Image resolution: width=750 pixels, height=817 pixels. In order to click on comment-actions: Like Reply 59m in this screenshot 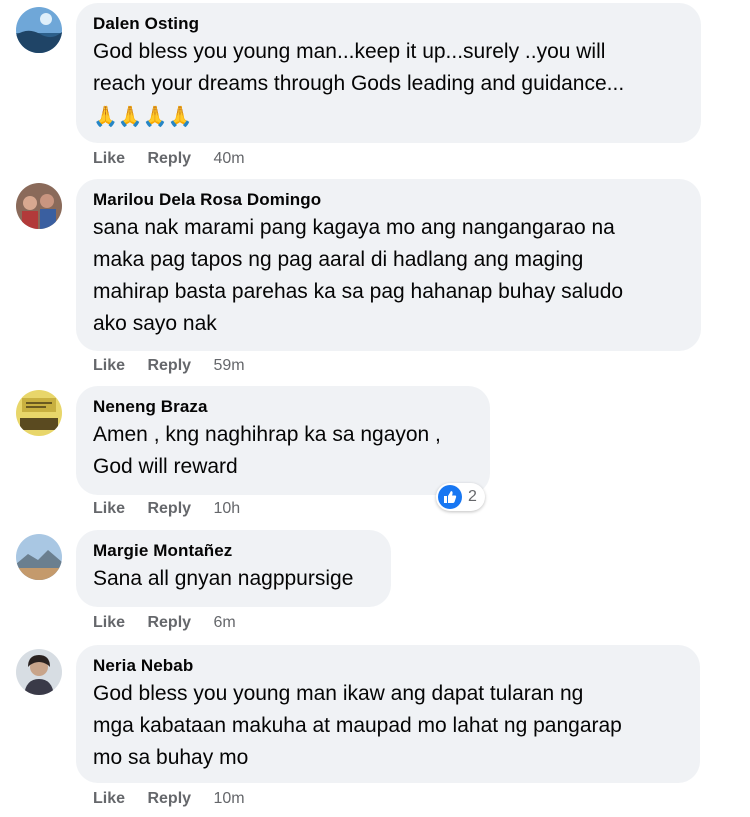, I will do `click(169, 366)`.